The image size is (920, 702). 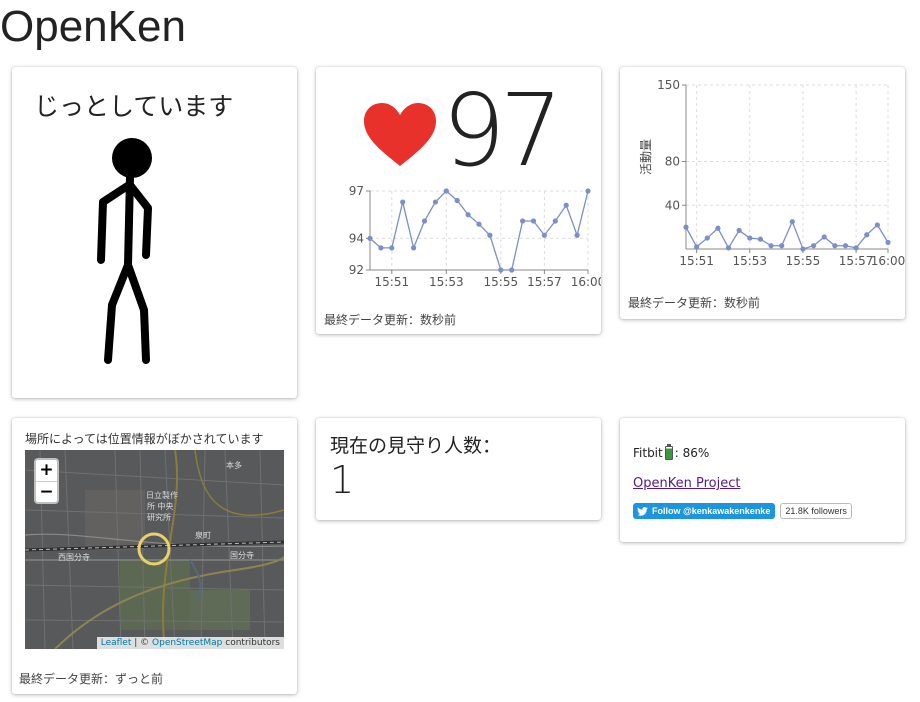 What do you see at coordinates (46, 491) in the screenshot?
I see `zoom-out-button: −` at bounding box center [46, 491].